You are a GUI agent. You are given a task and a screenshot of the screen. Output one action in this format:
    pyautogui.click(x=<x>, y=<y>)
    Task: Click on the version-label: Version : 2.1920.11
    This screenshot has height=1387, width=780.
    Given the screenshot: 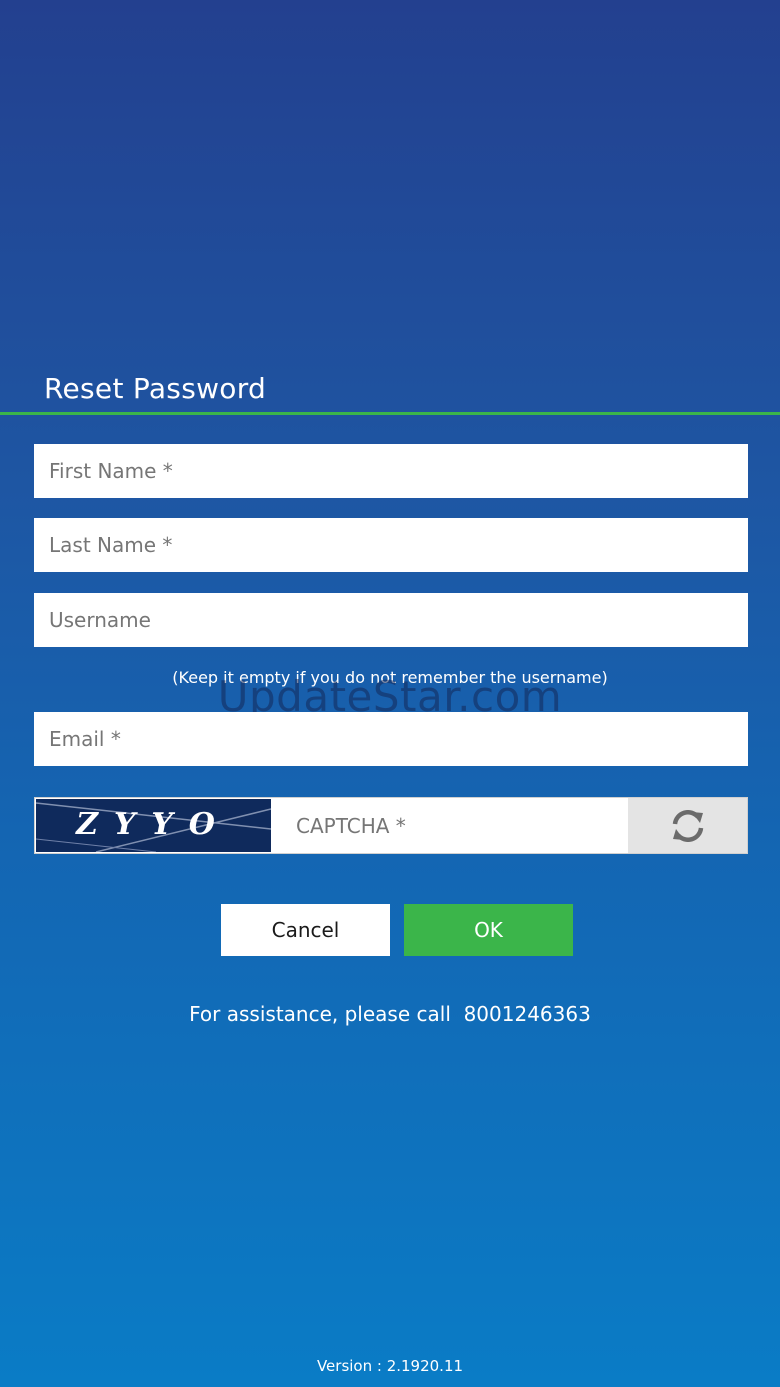 What is the action you would take?
    pyautogui.click(x=390, y=1366)
    